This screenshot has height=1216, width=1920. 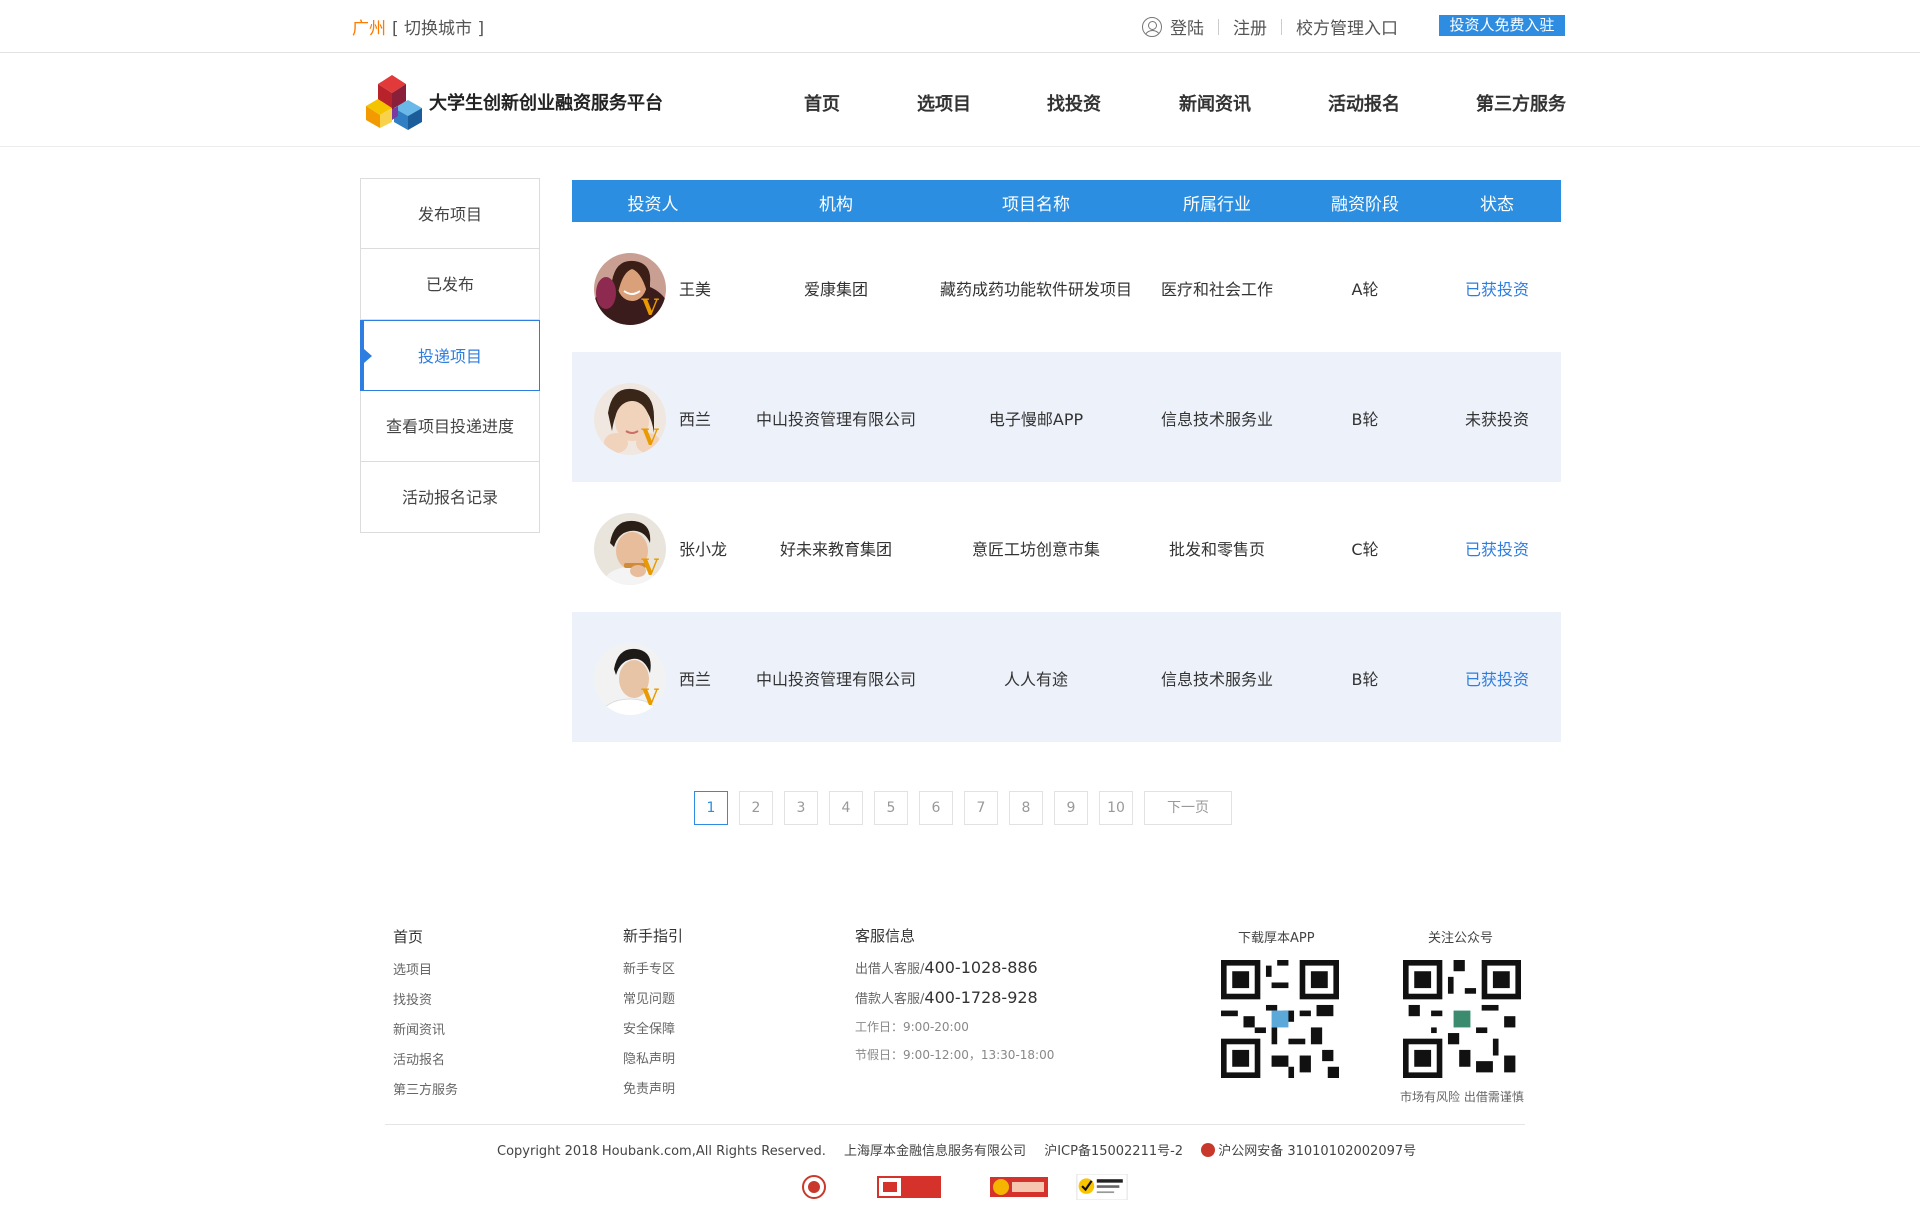 What do you see at coordinates (836, 419) in the screenshot?
I see `org-cell: 中山投资管理有限公司` at bounding box center [836, 419].